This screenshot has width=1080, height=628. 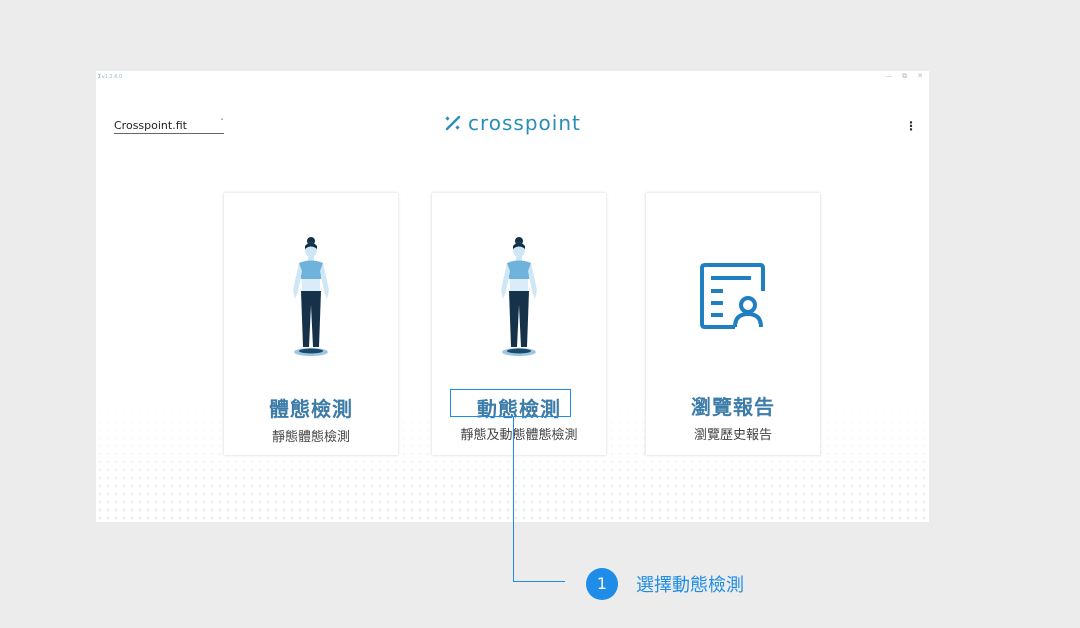 What do you see at coordinates (311, 409) in the screenshot?
I see `card-title: 體態檢測` at bounding box center [311, 409].